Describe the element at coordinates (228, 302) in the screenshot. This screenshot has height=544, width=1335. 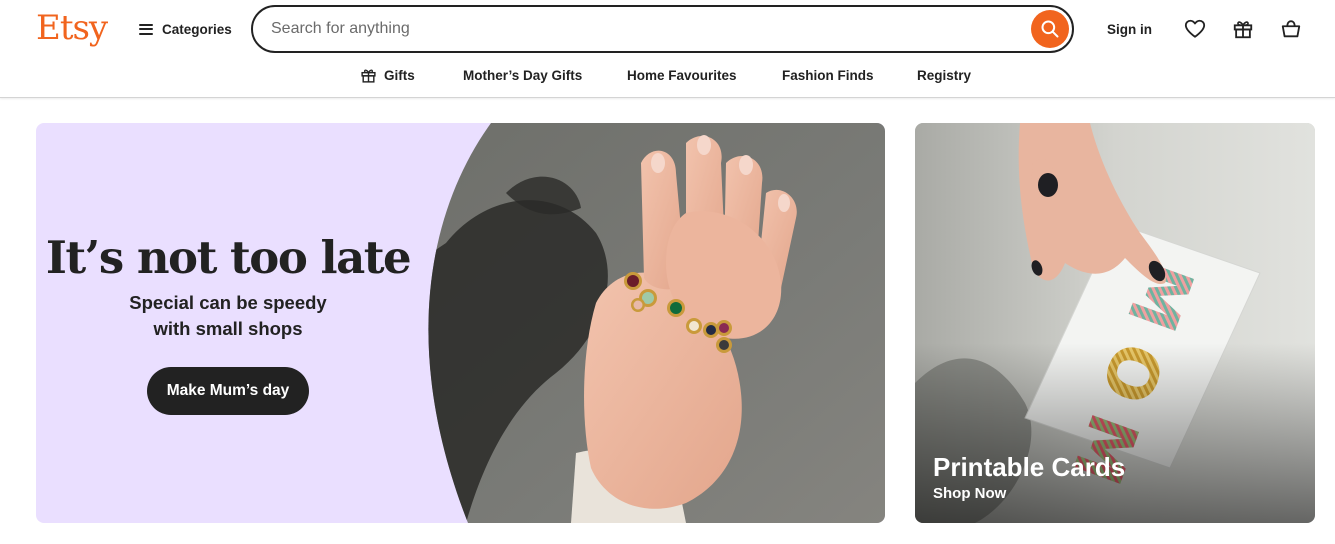
I see `hero-subtitle-line-1: Special can be speedy` at that location.